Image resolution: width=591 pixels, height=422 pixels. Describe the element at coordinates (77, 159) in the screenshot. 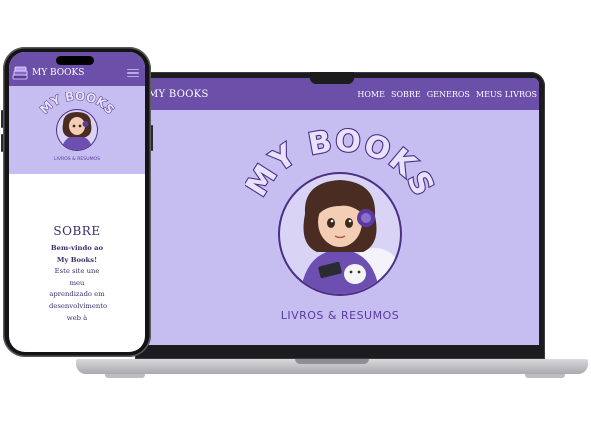

I see `logo-subtitle-small: LIVROS & RESUMOS` at that location.